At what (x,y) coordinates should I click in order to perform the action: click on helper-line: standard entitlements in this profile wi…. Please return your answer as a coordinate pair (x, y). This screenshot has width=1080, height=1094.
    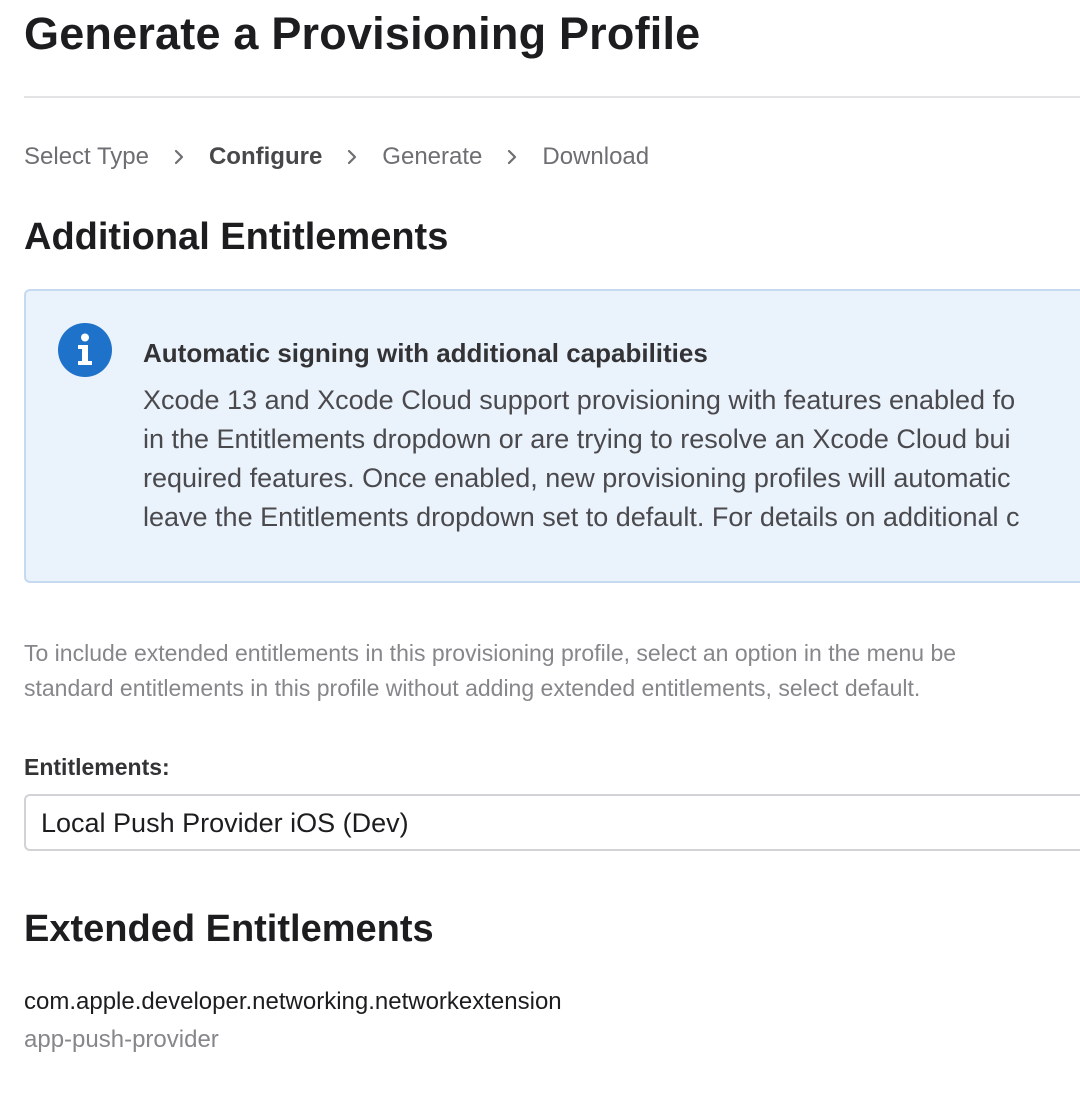
    Looking at the image, I should click on (472, 688).